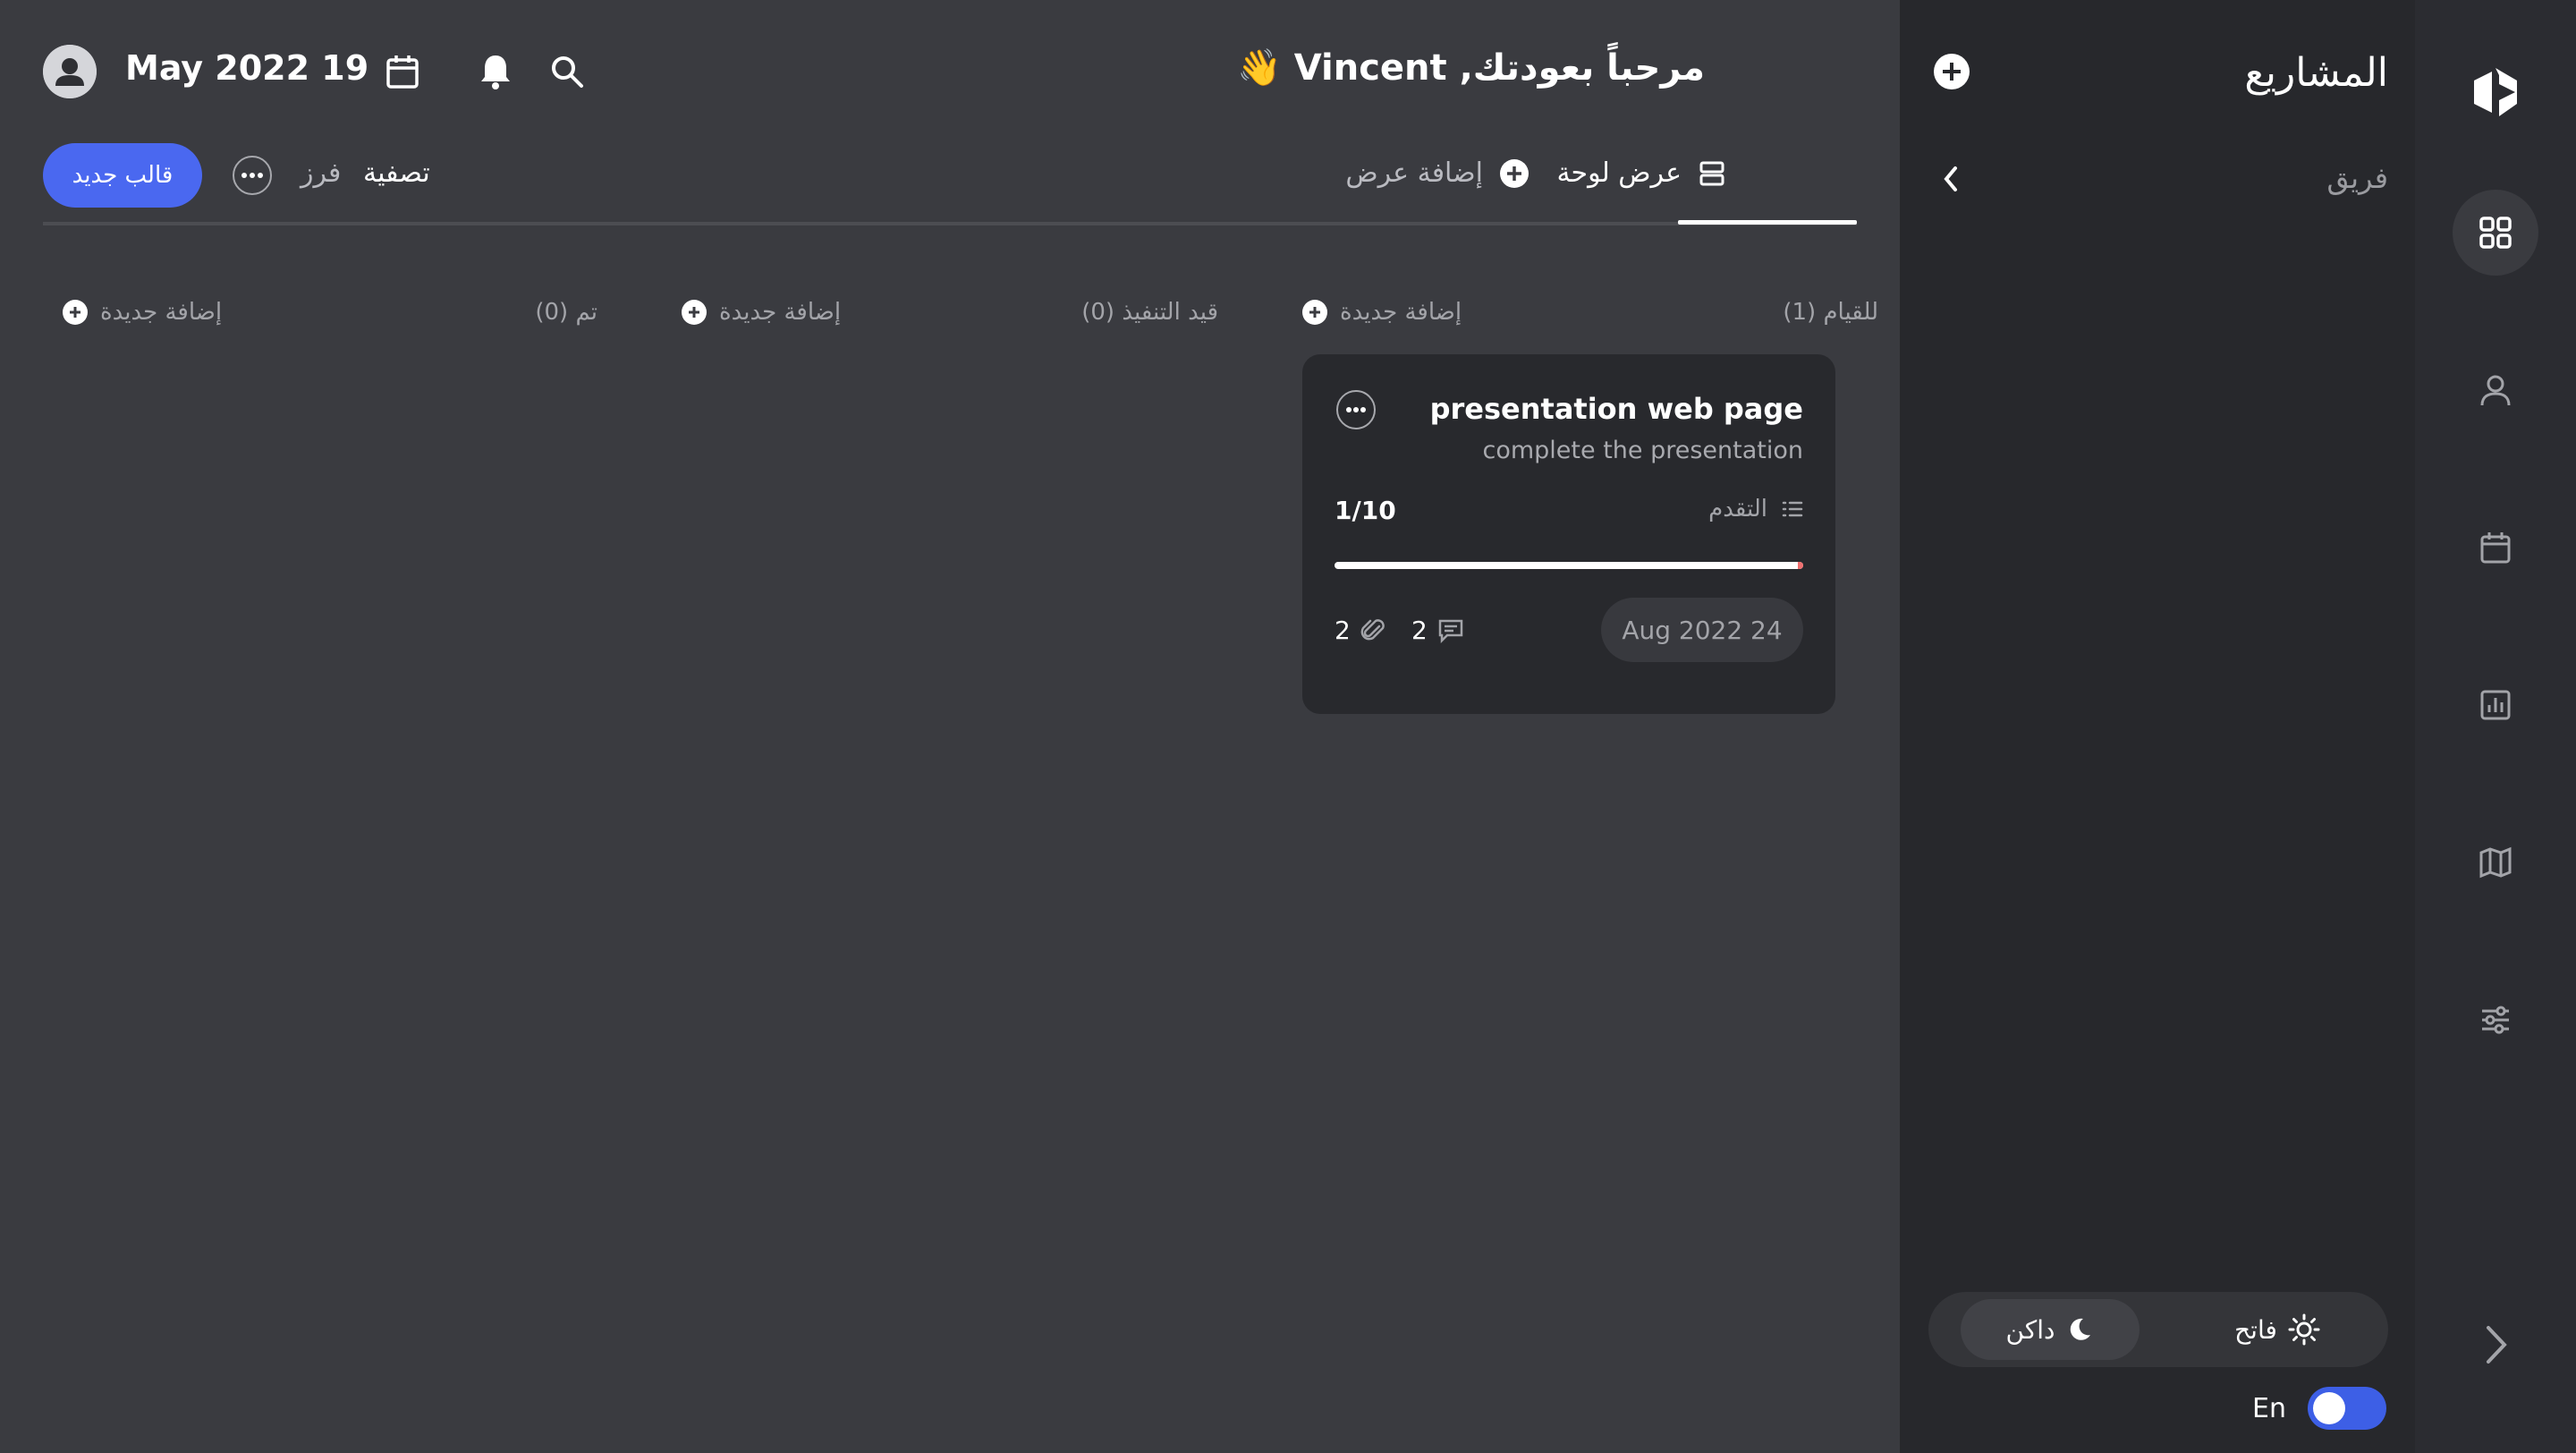 This screenshot has width=2576, height=1453. I want to click on comment-icon, so click(1450, 630).